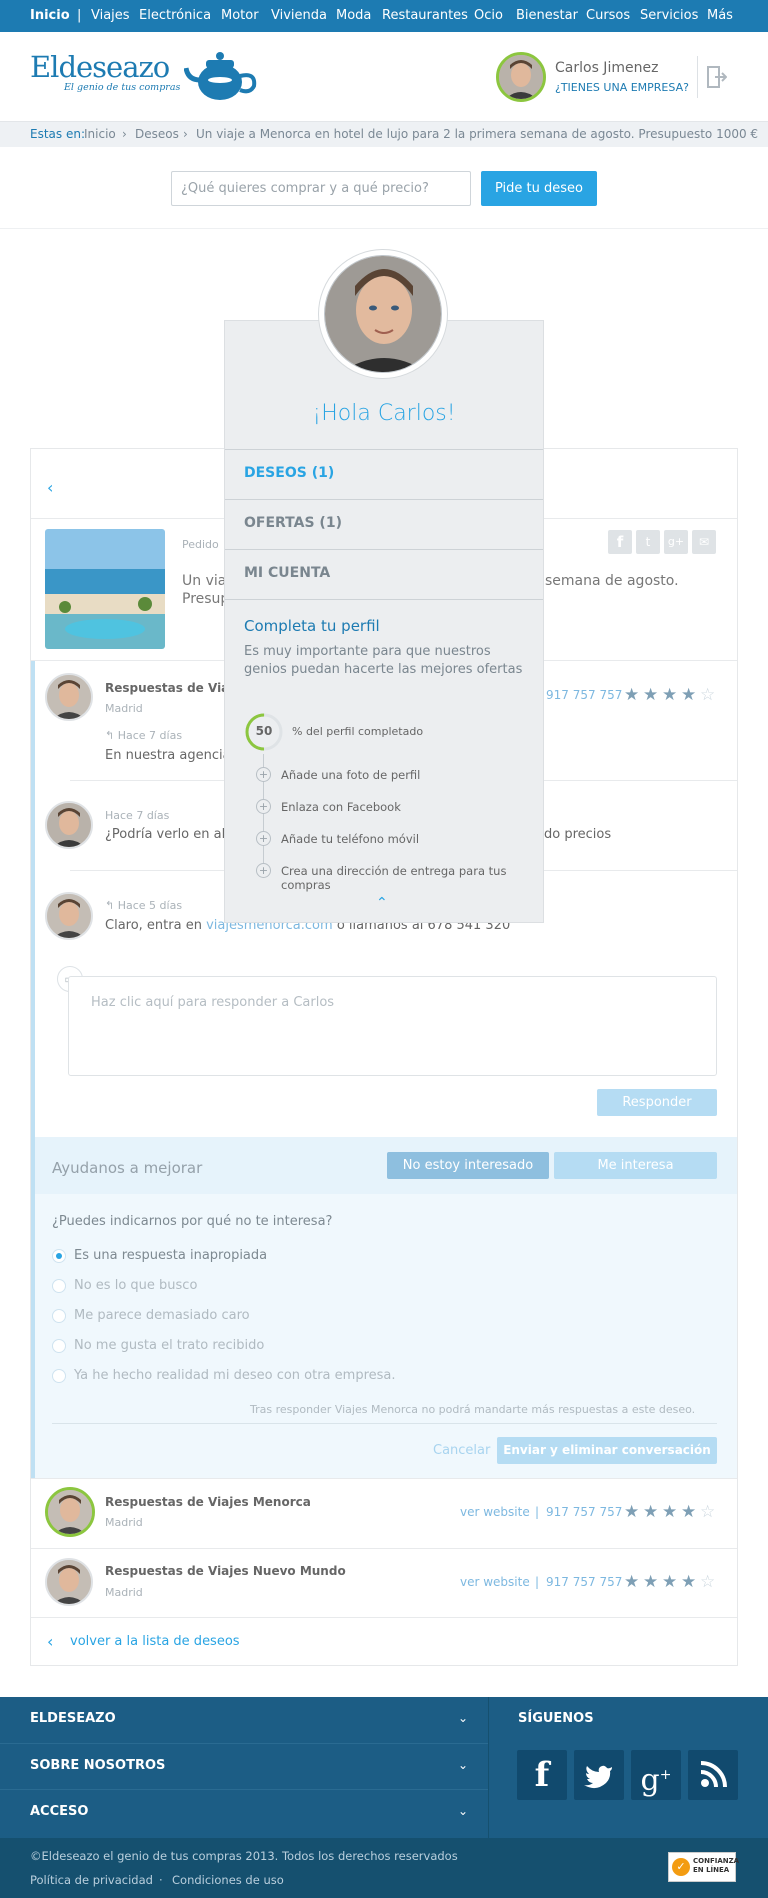  I want to click on interested-button: Me interesa, so click(635, 1165).